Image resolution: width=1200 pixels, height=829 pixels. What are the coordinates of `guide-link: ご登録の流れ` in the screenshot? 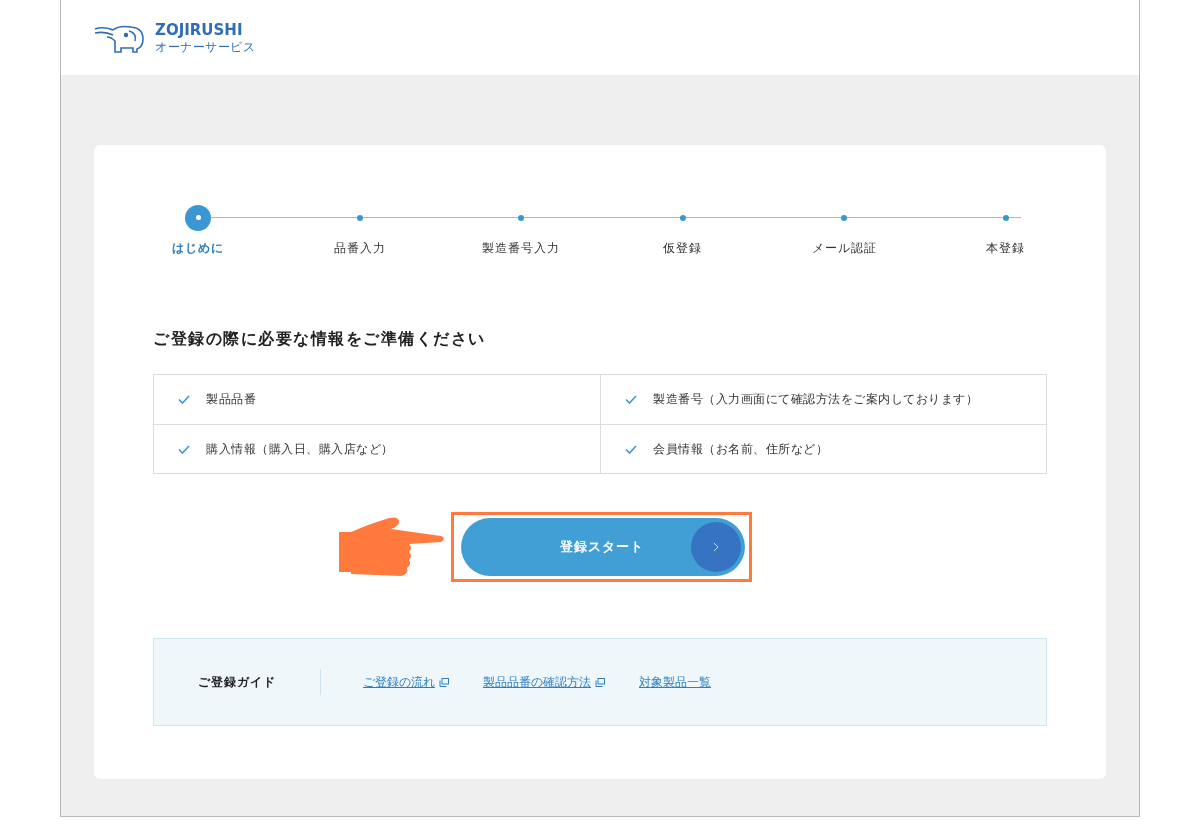 It's located at (406, 682).